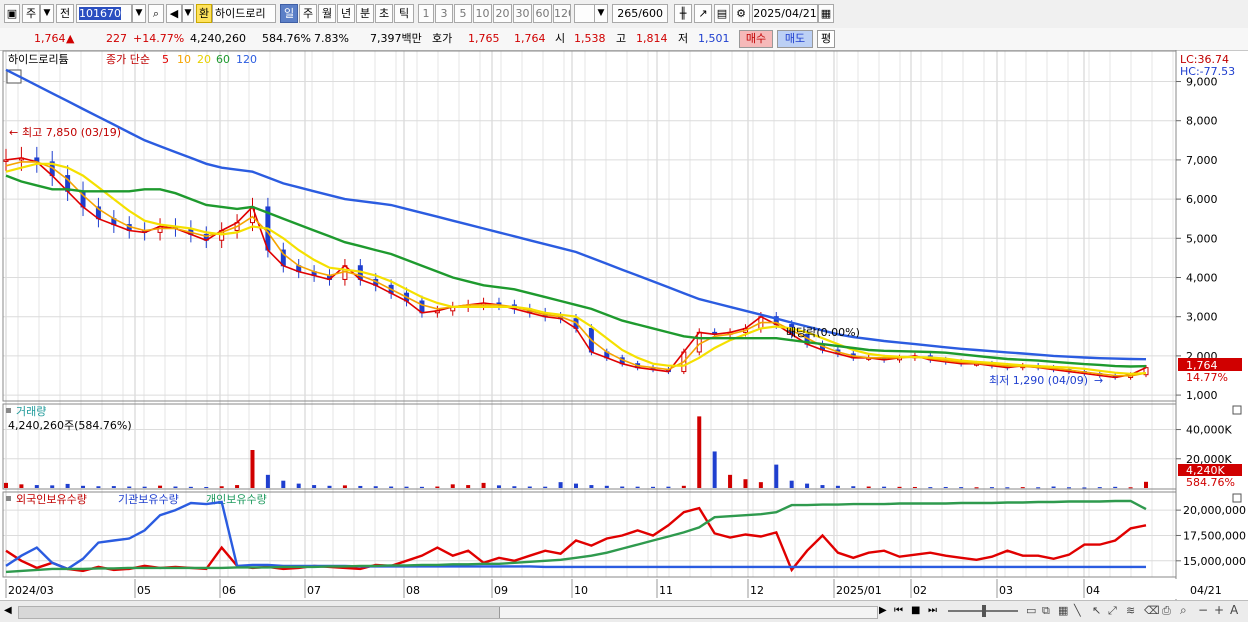 The width and height of the screenshot is (1248, 622). I want to click on sell-button: 매도, so click(795, 39).